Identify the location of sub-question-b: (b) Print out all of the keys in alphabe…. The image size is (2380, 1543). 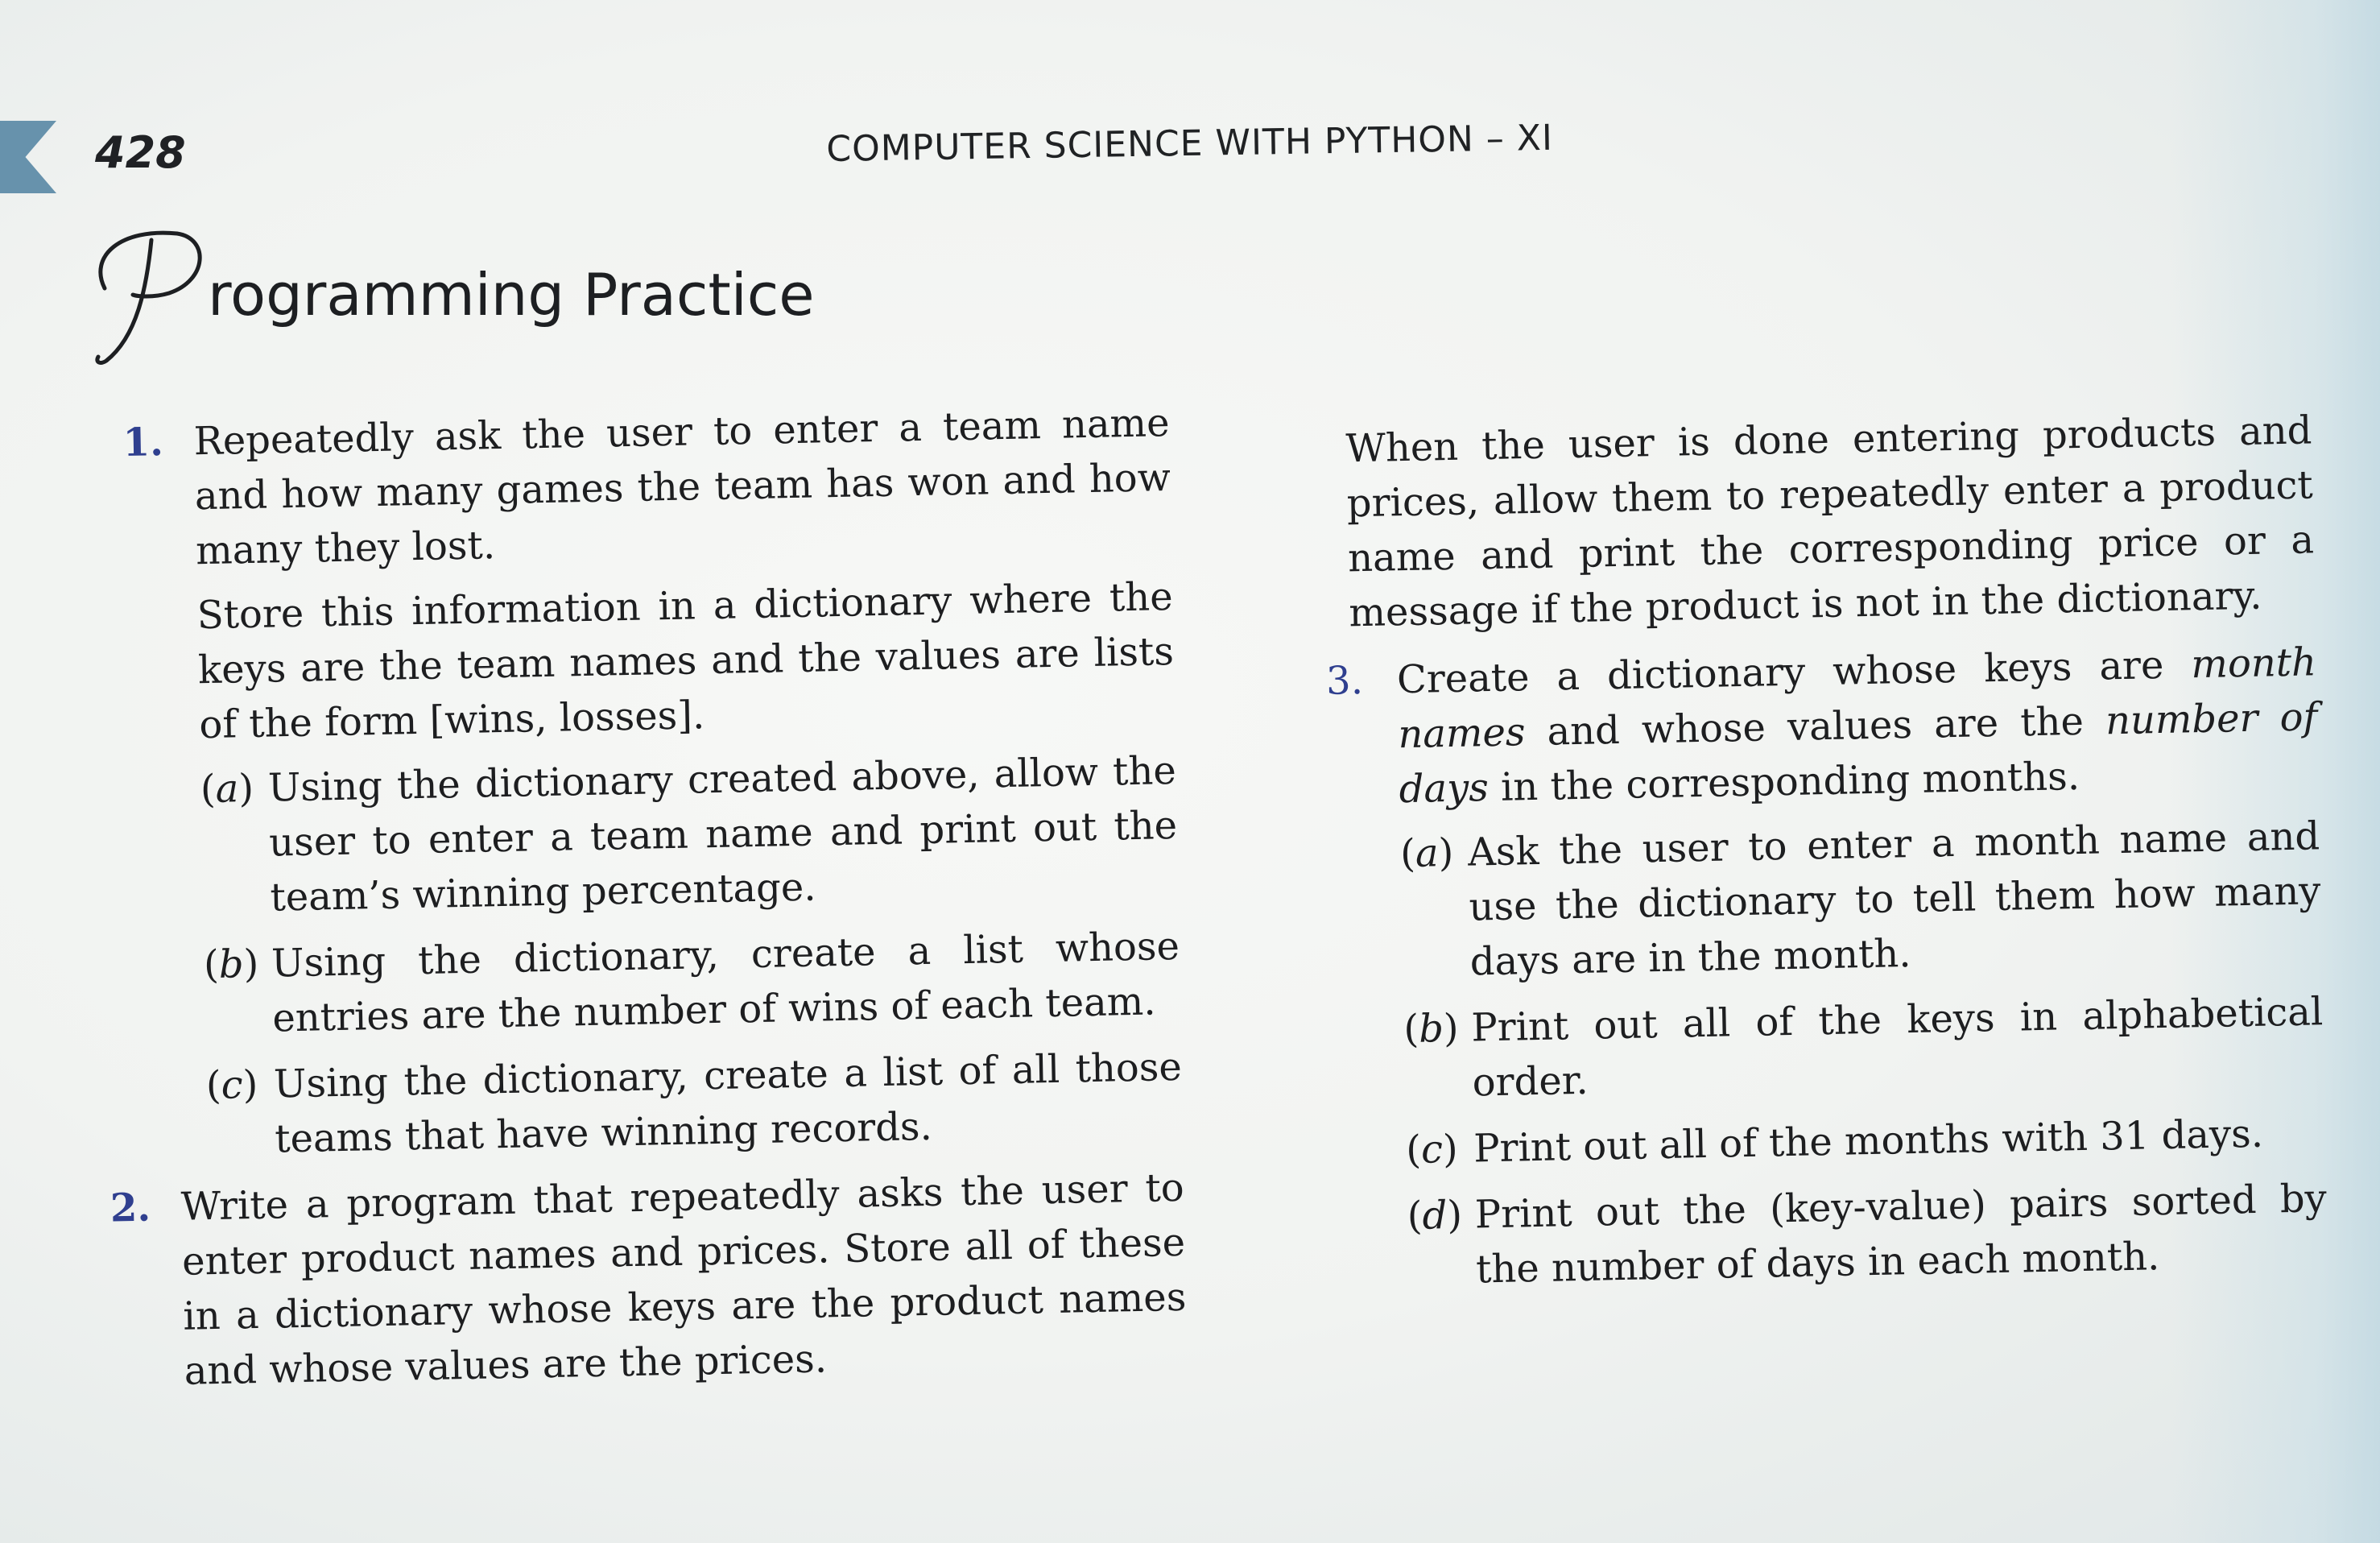
(1864, 1047).